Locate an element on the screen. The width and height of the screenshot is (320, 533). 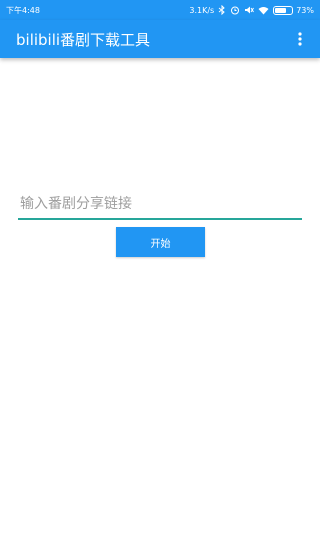
alarm-icon is located at coordinates (235, 10).